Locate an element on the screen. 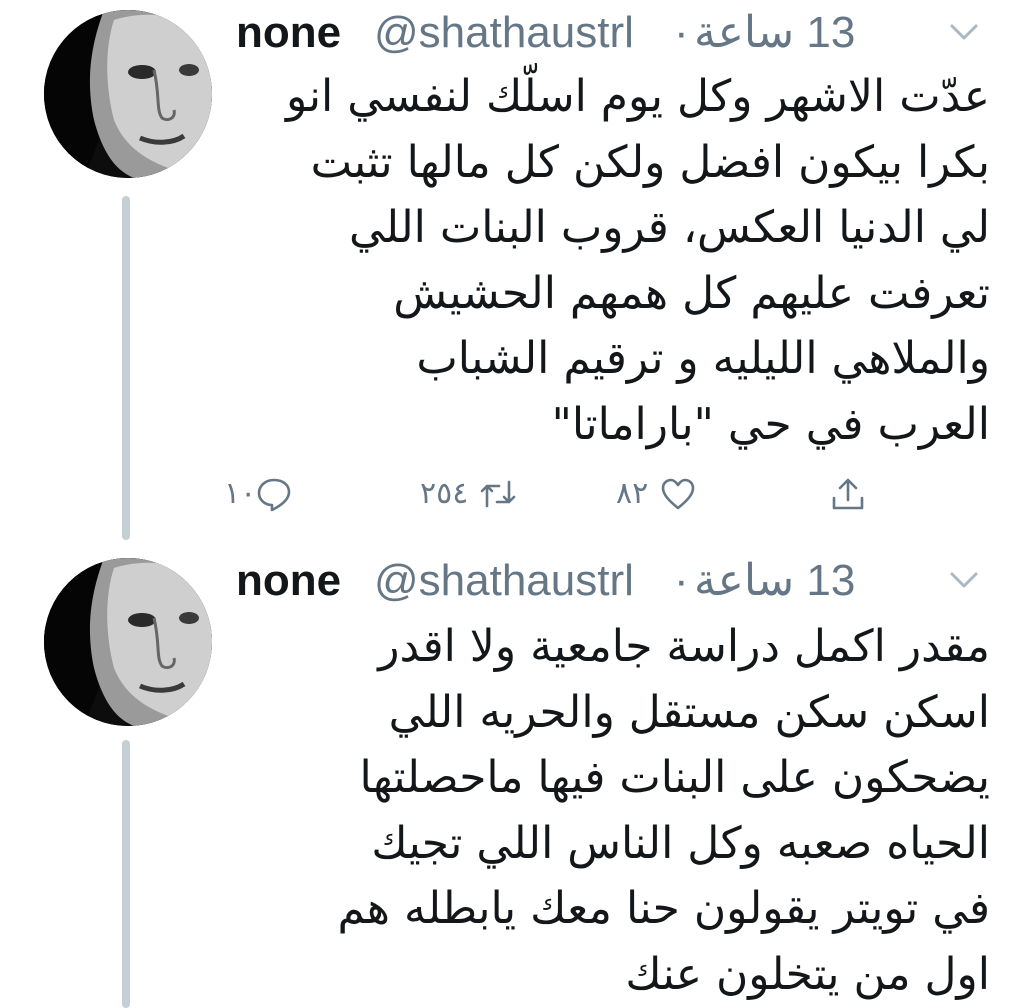  heart-icon is located at coordinates (678, 494).